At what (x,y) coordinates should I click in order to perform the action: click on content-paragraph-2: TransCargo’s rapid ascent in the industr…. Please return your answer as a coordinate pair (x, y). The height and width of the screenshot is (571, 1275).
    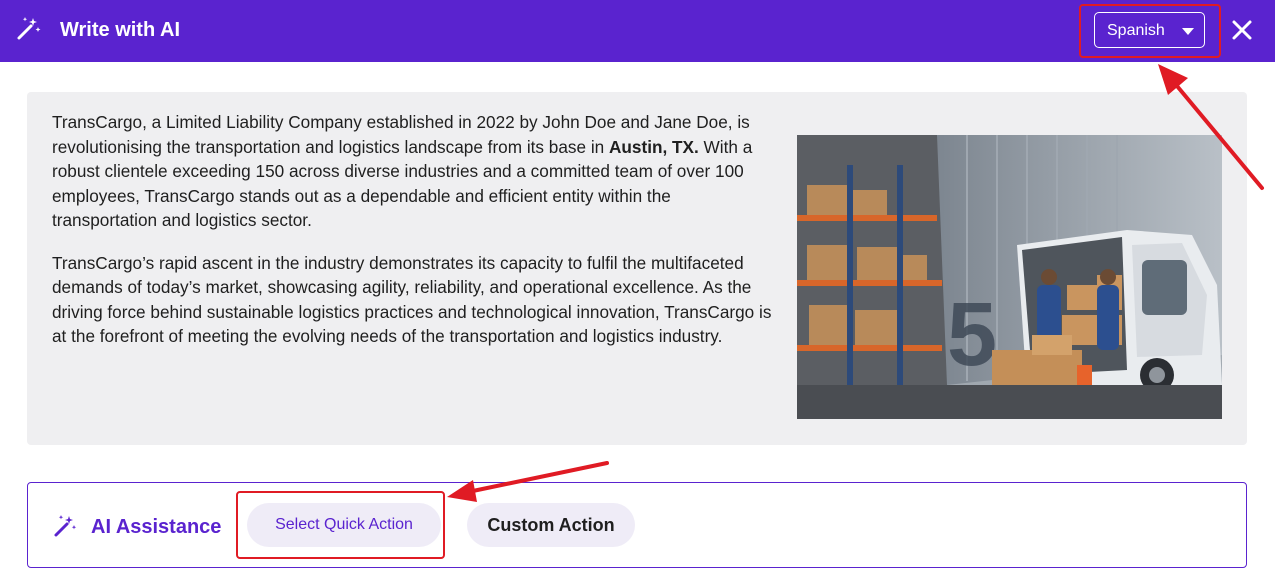
    Looking at the image, I should click on (412, 299).